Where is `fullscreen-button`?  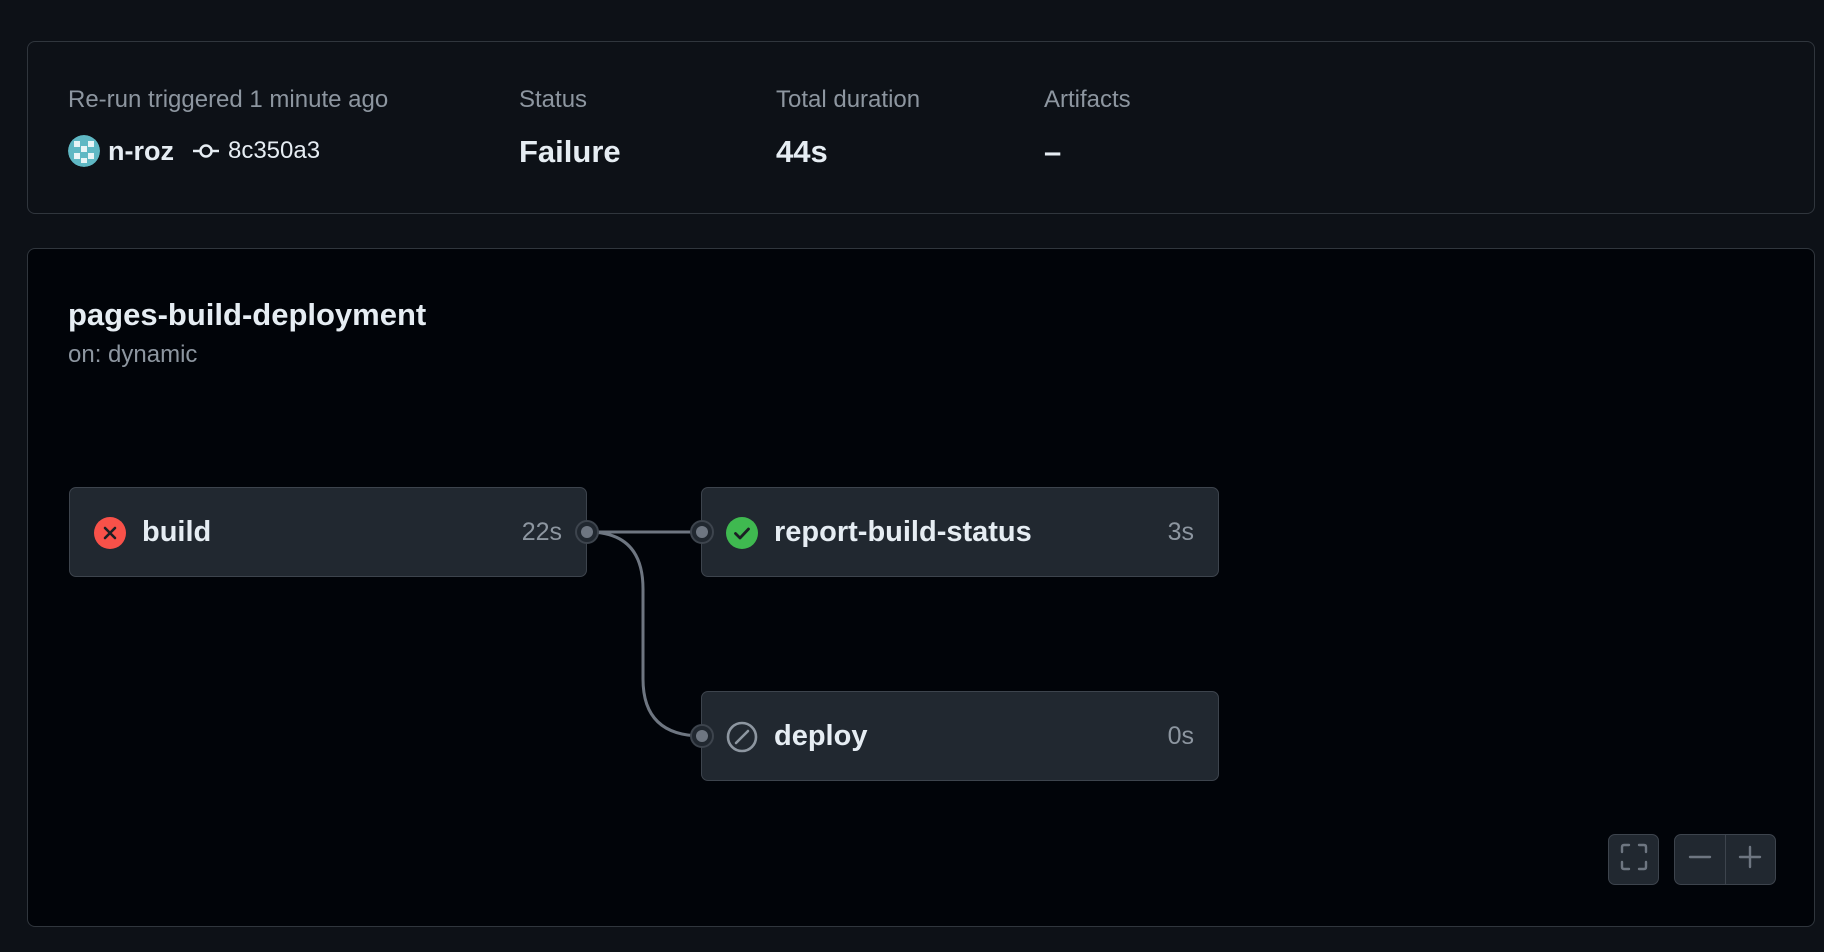 fullscreen-button is located at coordinates (1633, 859).